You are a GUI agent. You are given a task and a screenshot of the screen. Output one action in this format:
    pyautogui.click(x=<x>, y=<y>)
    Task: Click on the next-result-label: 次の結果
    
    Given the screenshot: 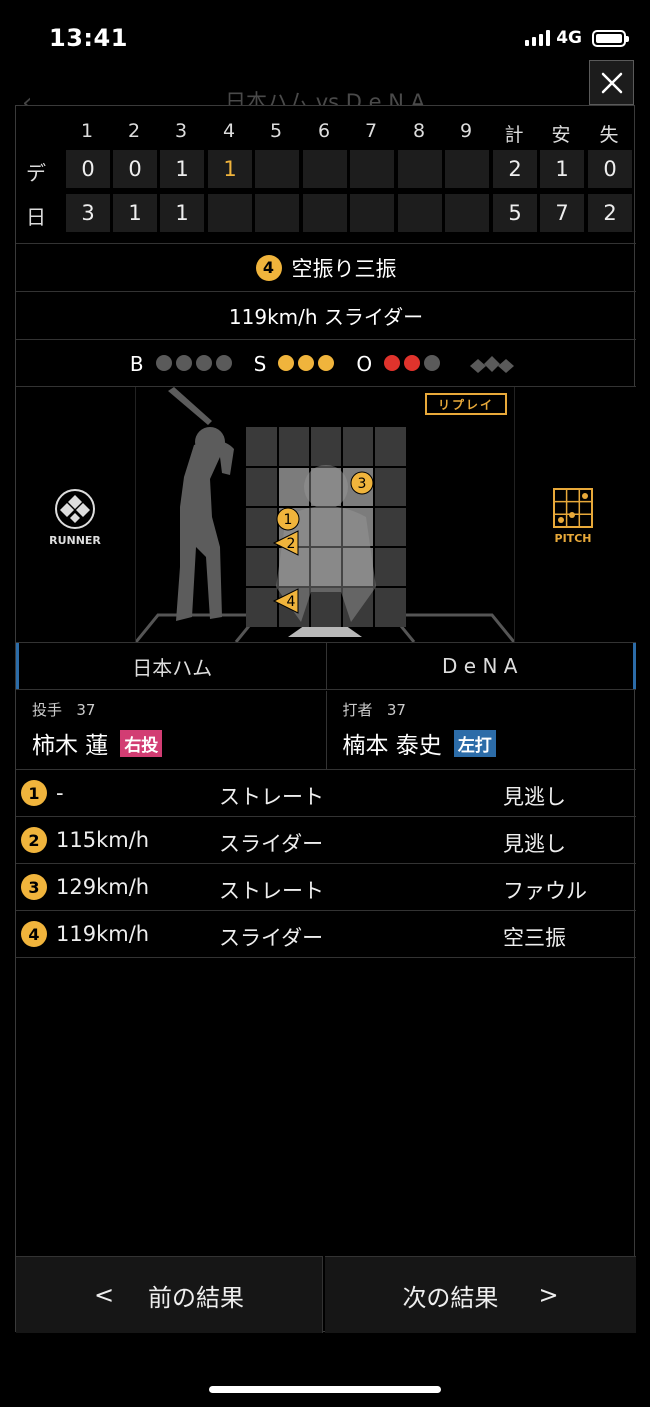 What is the action you would take?
    pyautogui.click(x=450, y=1297)
    